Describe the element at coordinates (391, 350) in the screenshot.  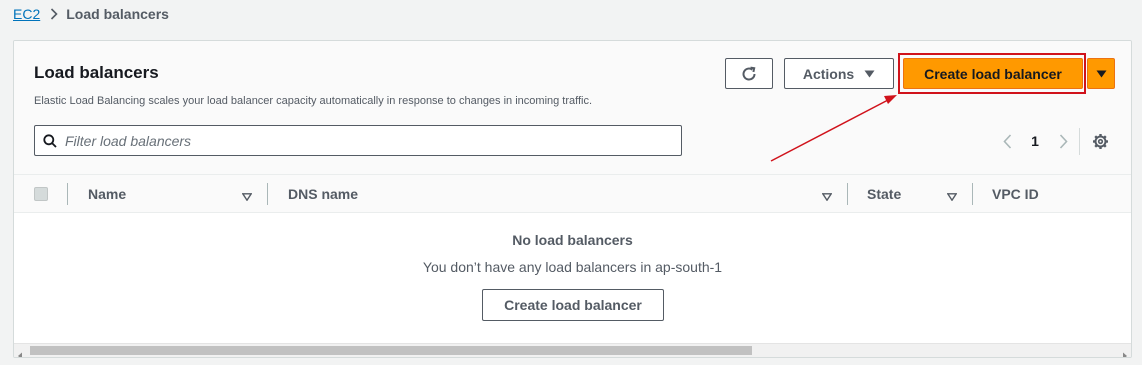
I see `scrollbar-thumb` at that location.